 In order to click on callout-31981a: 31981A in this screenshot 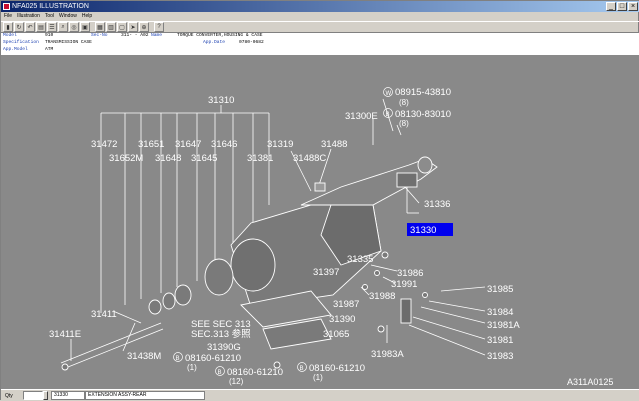, I will do `click(503, 325)`.